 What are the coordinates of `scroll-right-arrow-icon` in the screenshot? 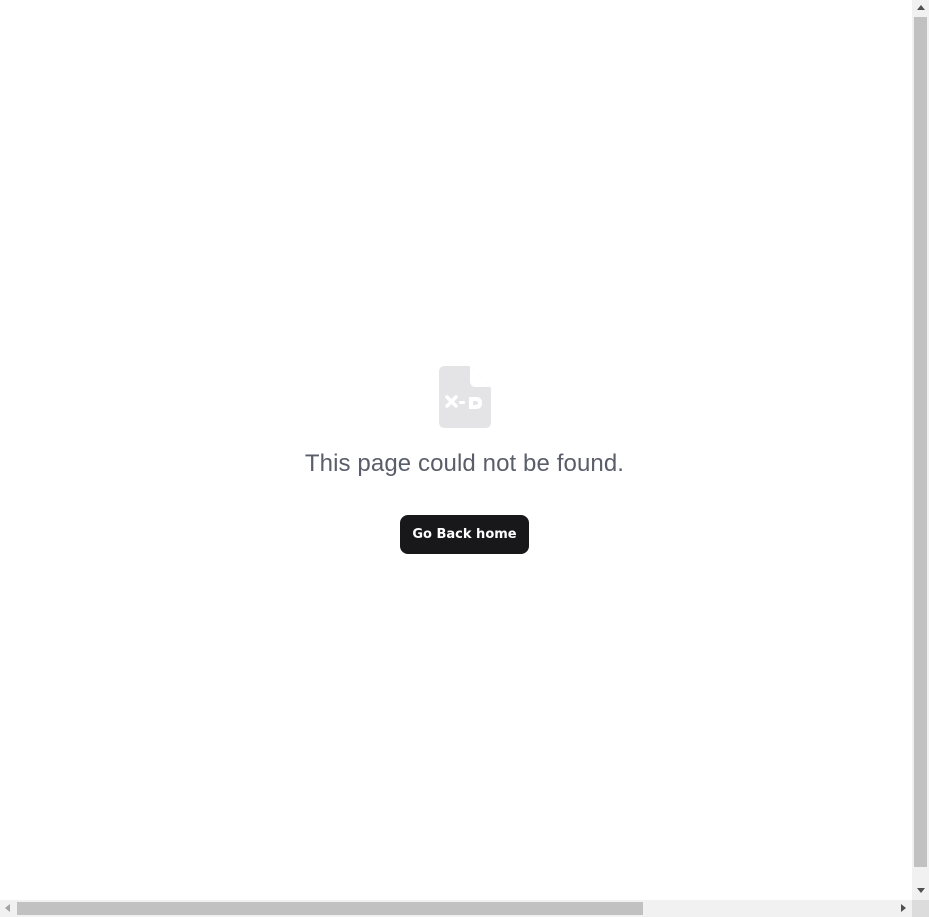 It's located at (903, 908).